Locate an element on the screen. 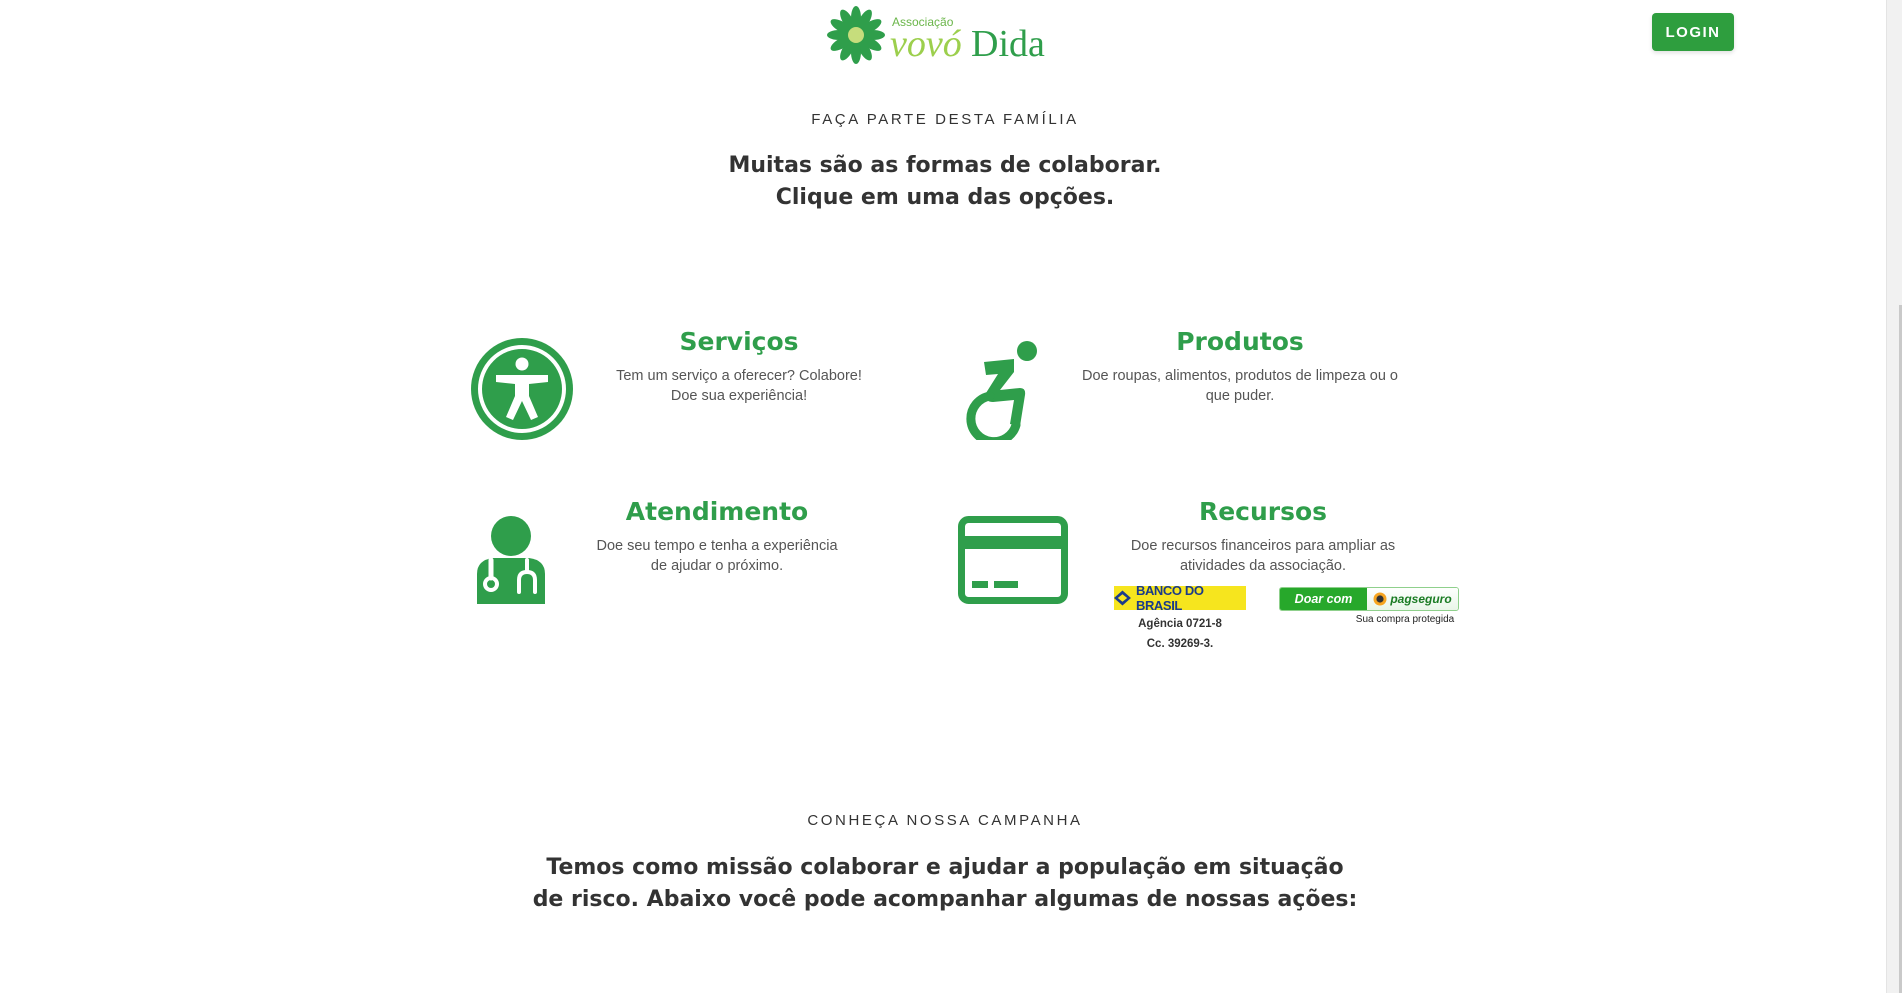  pagseguro-icon is located at coordinates (1380, 599).